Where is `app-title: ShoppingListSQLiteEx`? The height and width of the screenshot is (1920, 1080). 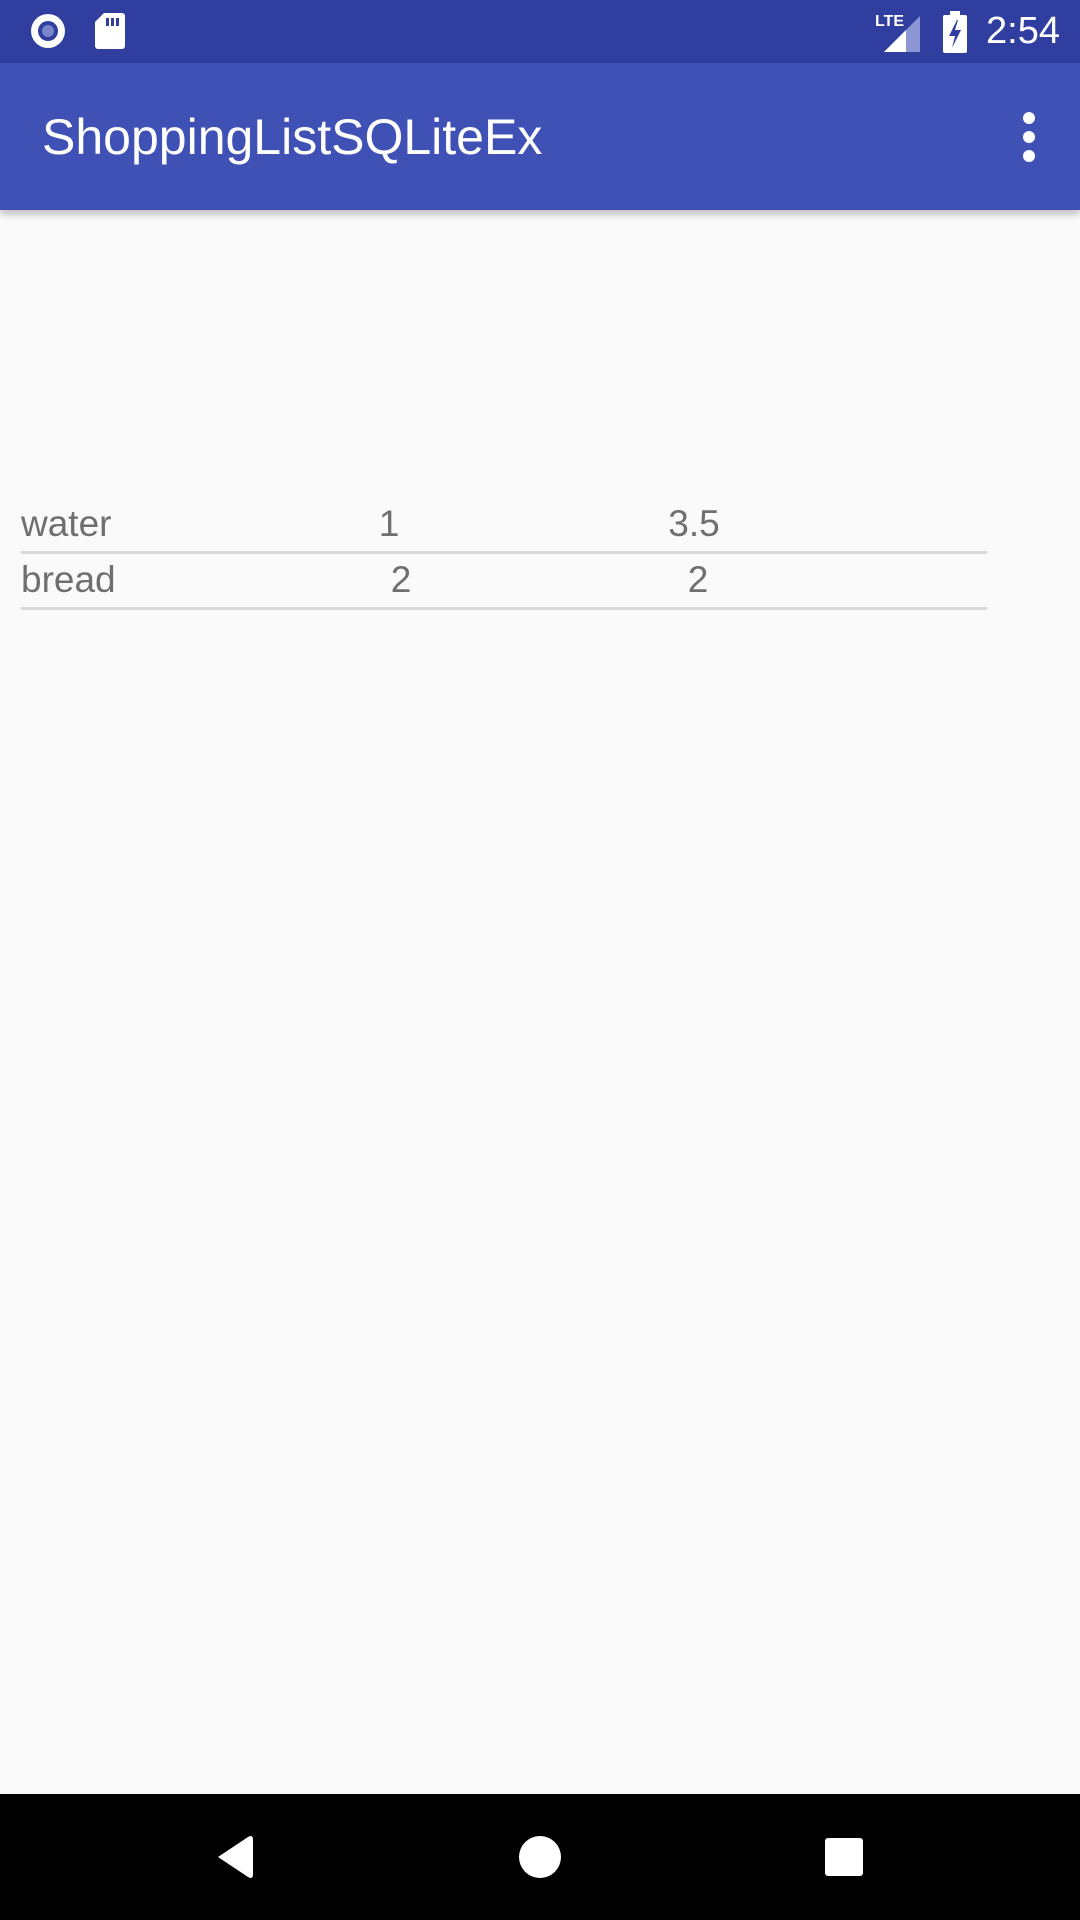 app-title: ShoppingListSQLiteEx is located at coordinates (292, 137).